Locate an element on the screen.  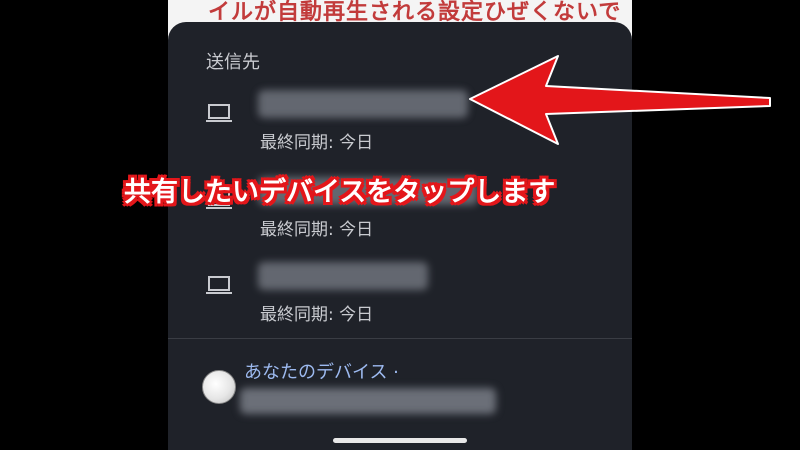
annotation-caption: 共有したいデバイスをタップします is located at coordinates (340, 192).